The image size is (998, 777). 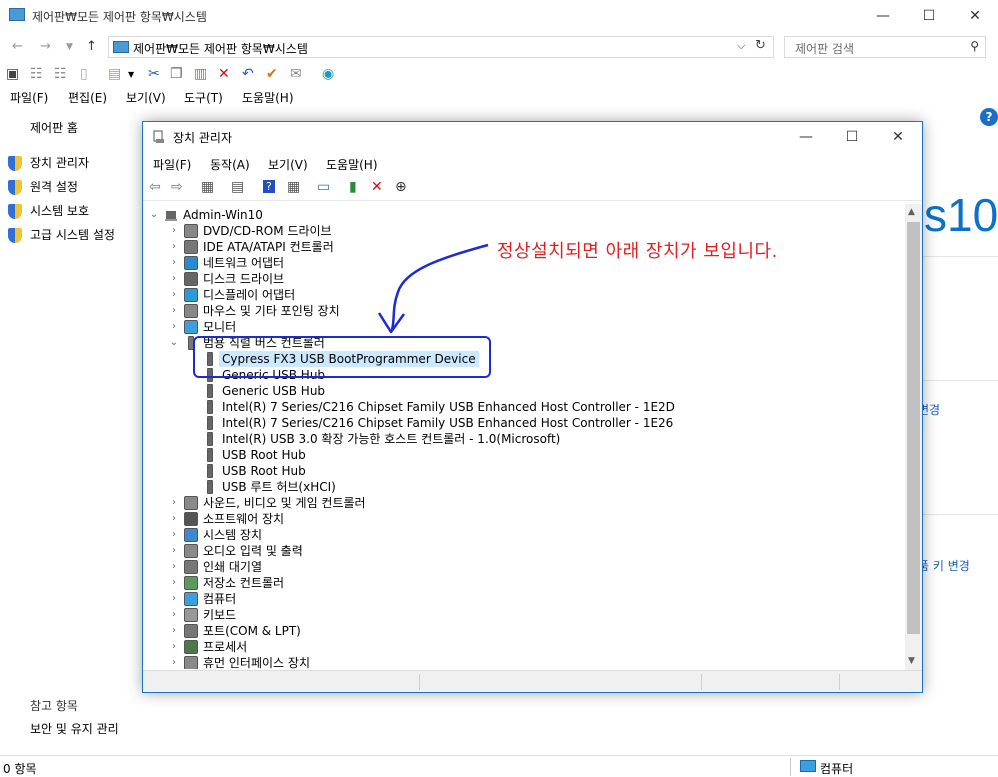 What do you see at coordinates (114, 74) in the screenshot?
I see `folder-icon: ▤` at bounding box center [114, 74].